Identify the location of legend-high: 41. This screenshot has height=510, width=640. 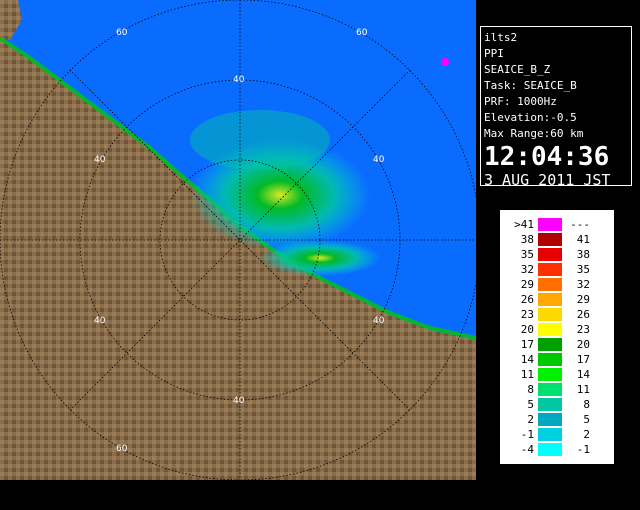
(583, 239).